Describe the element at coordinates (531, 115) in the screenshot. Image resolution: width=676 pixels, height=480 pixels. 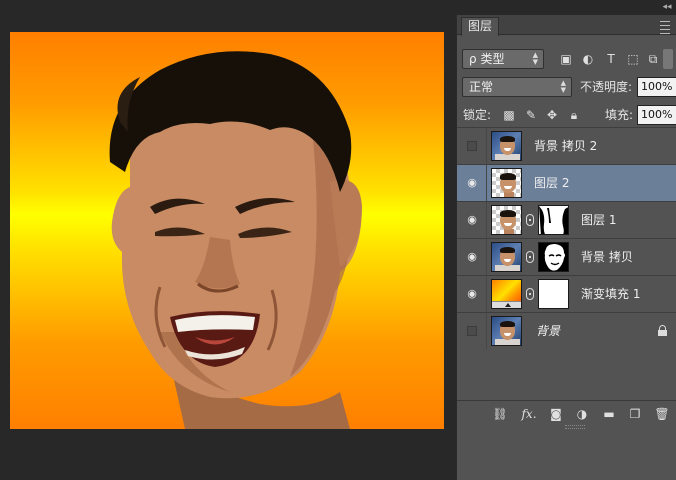
I see `lock-pixels-icon: ✎` at that location.